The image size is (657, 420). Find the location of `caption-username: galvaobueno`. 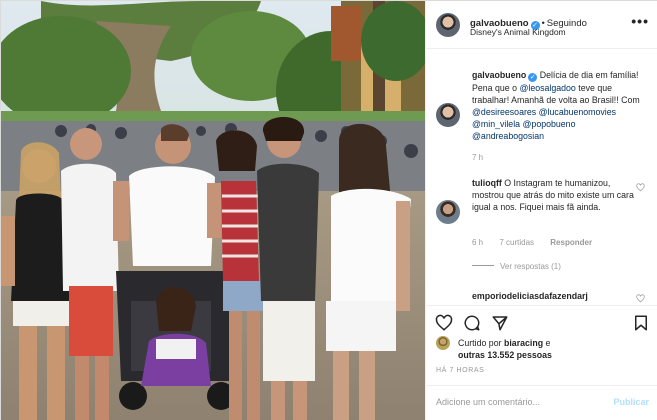

caption-username: galvaobueno is located at coordinates (499, 75).